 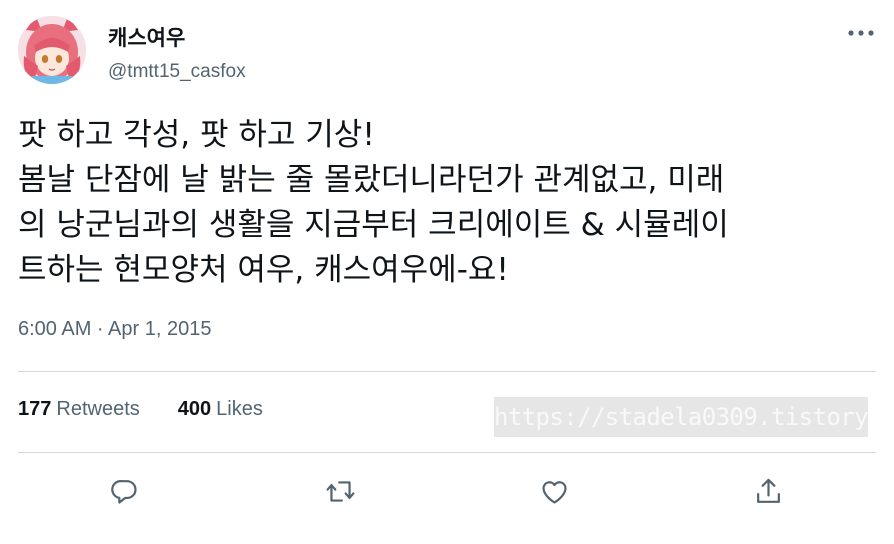 I want to click on retweets-stat: 177 Retweets, so click(x=79, y=409).